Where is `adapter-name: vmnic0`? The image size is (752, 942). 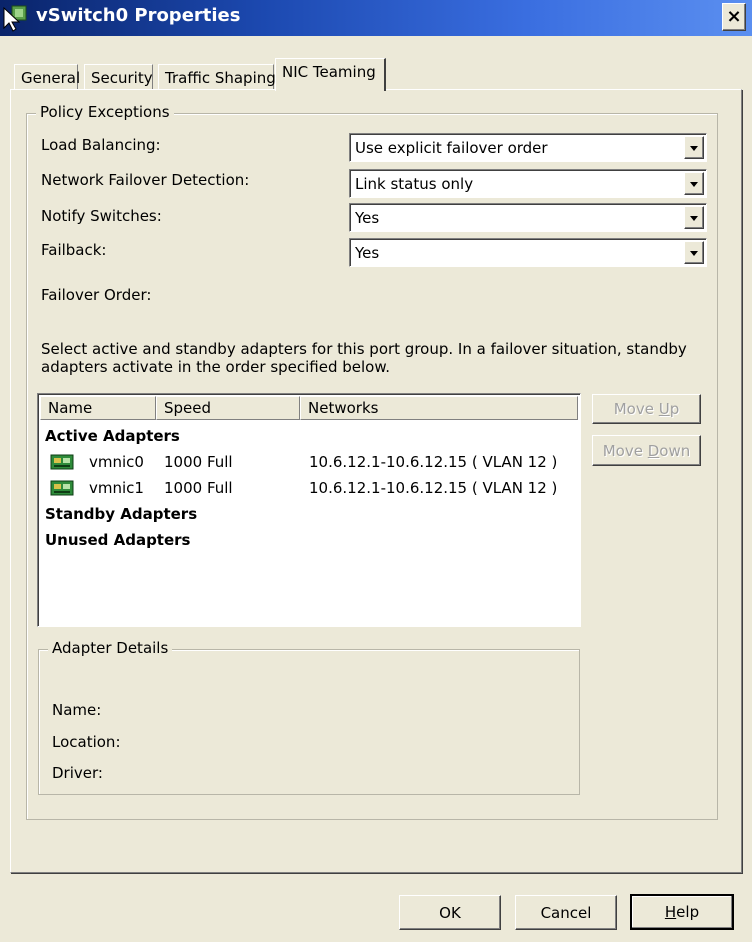 adapter-name: vmnic0 is located at coordinates (116, 462).